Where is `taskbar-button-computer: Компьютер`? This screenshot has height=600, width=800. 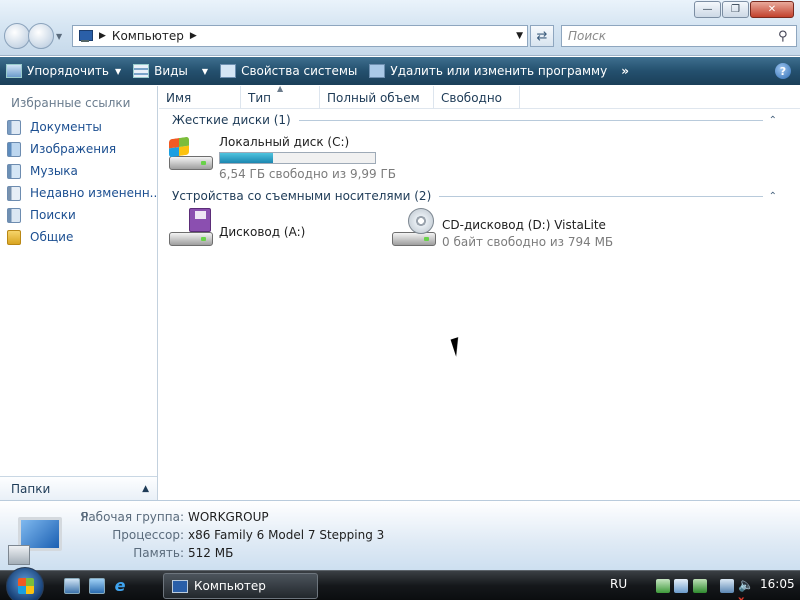 taskbar-button-computer: Компьютер is located at coordinates (240, 586).